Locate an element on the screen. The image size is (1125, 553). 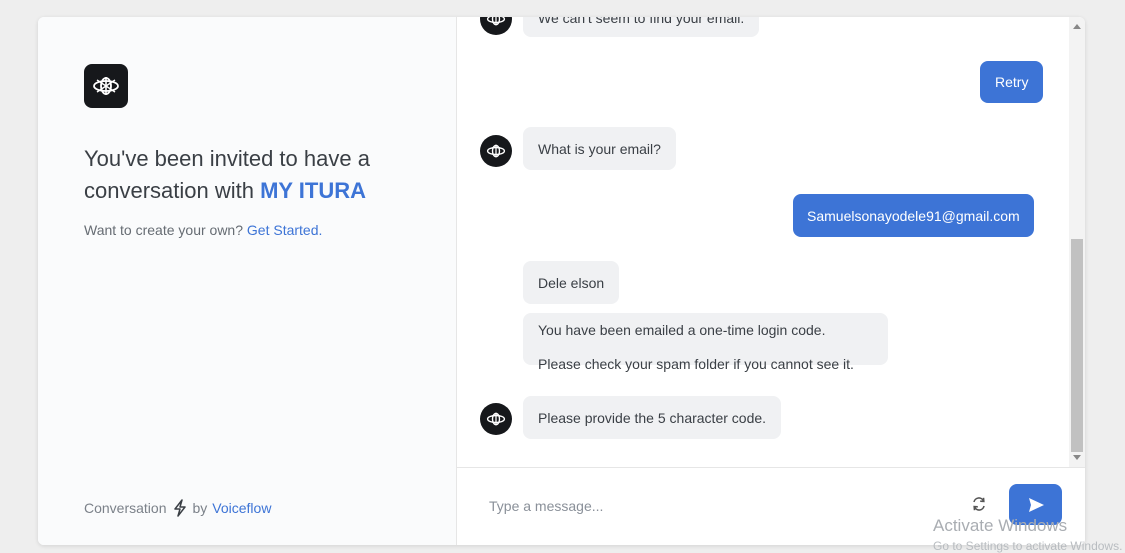
invite-line1: You've been invited to have a is located at coordinates (227, 158).